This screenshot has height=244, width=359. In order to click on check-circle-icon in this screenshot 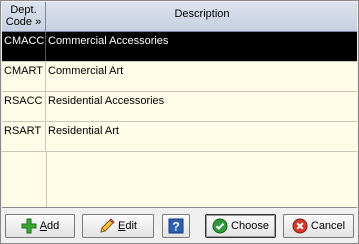, I will do `click(220, 226)`.